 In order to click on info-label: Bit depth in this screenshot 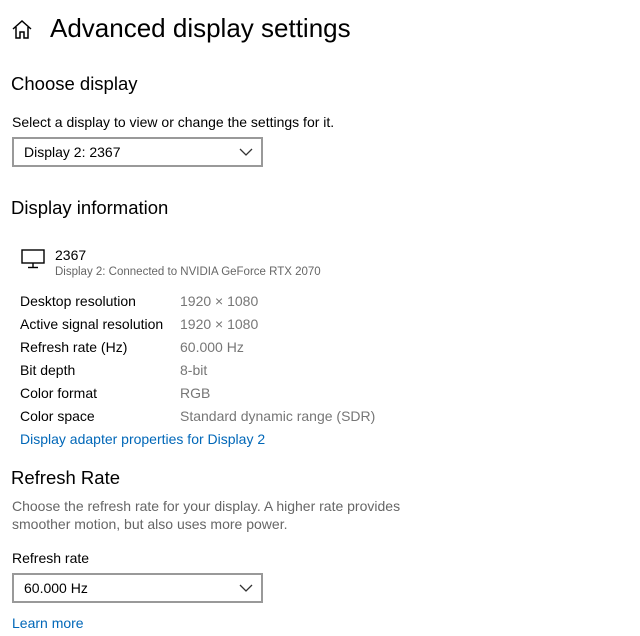, I will do `click(48, 370)`.